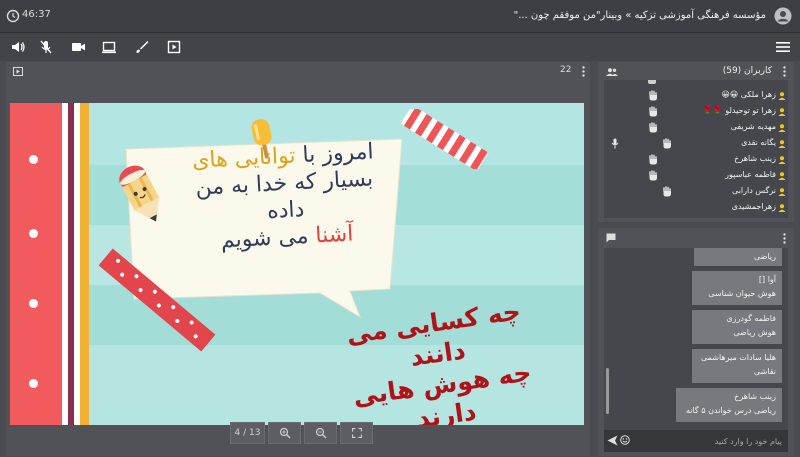 The height and width of the screenshot is (457, 800). What do you see at coordinates (36, 14) in the screenshot?
I see `session-timer: 46:37` at bounding box center [36, 14].